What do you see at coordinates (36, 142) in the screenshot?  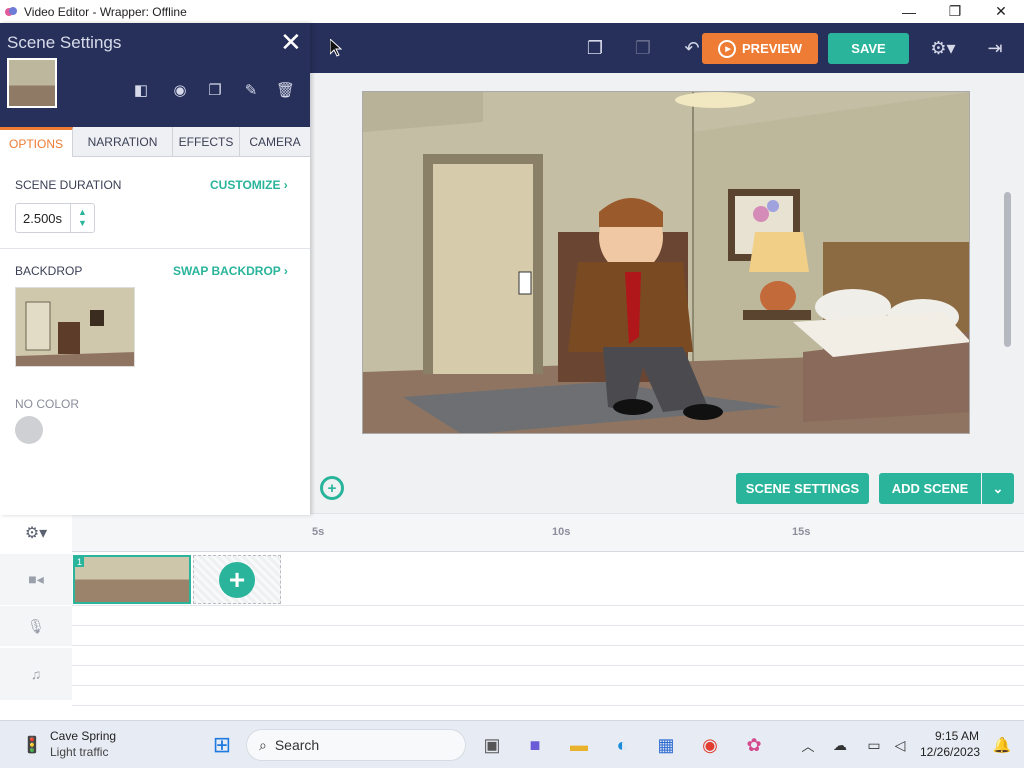 I see `tab-options: OPTIONS` at bounding box center [36, 142].